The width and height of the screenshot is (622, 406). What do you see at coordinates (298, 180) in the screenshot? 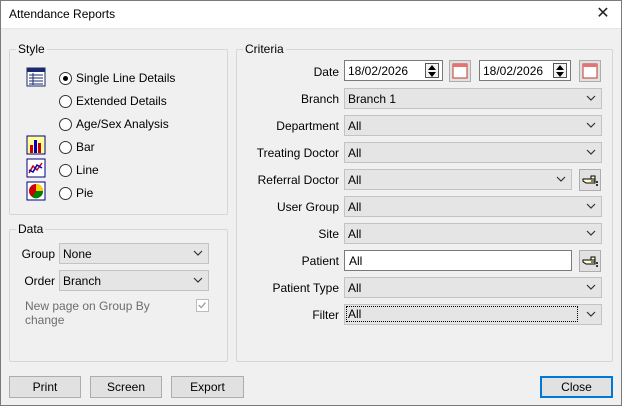
I see `referral-doctor-label: Referral Doctor` at bounding box center [298, 180].